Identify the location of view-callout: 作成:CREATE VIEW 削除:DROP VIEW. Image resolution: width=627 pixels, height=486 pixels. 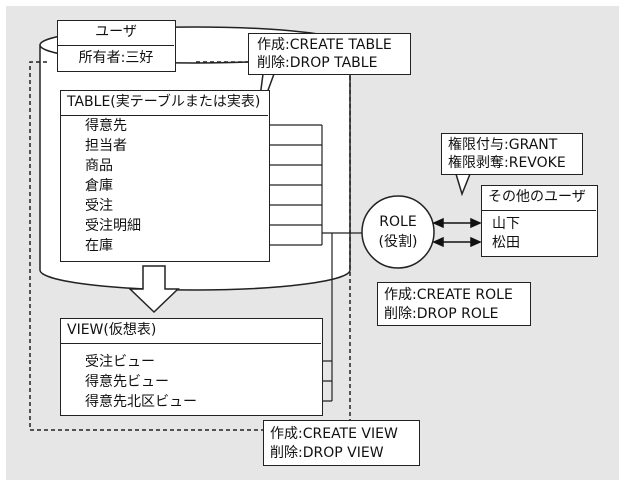
(341, 443).